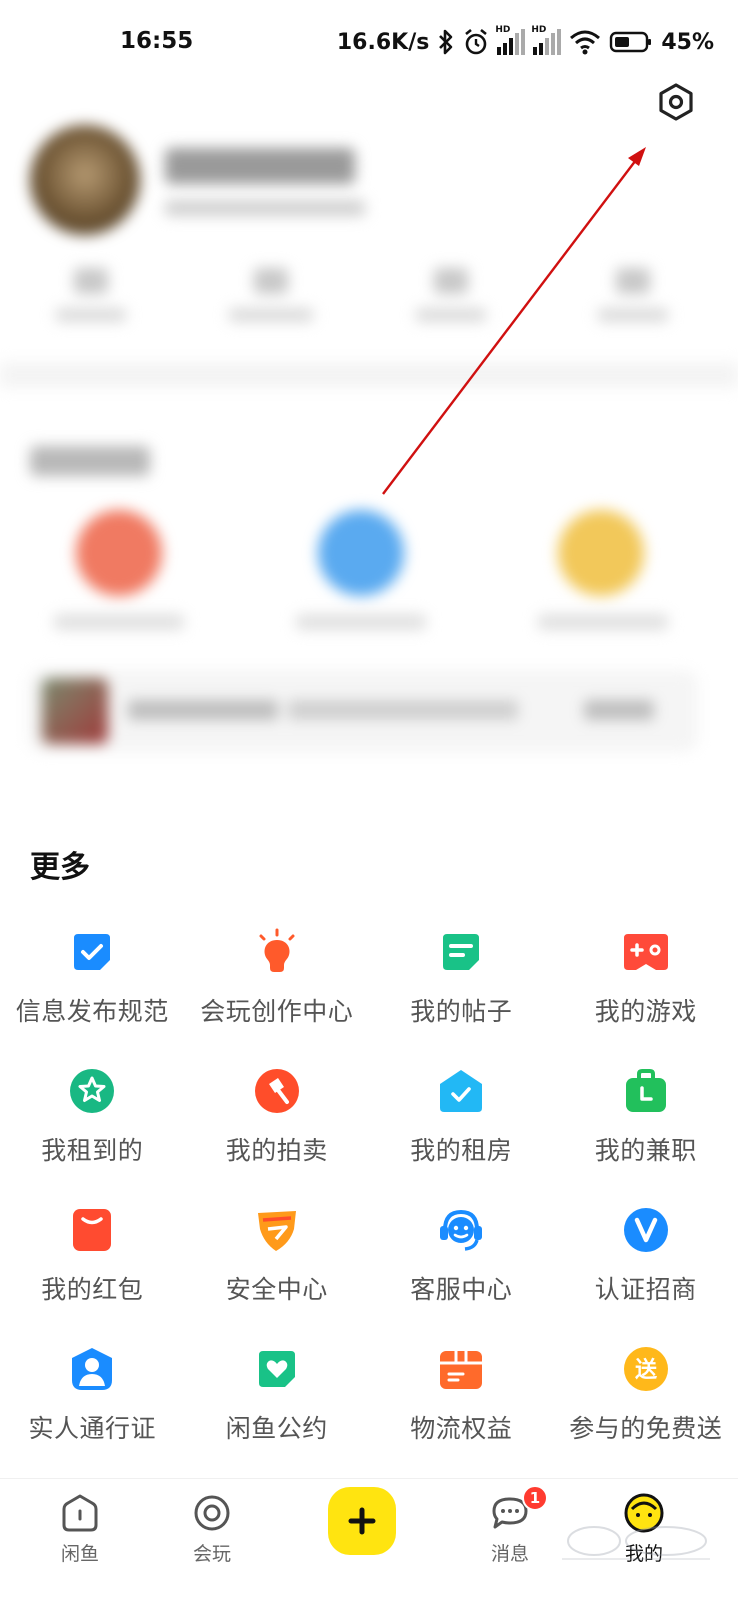 The image size is (738, 1600). What do you see at coordinates (535, 1498) in the screenshot?
I see `message-badge: 1` at bounding box center [535, 1498].